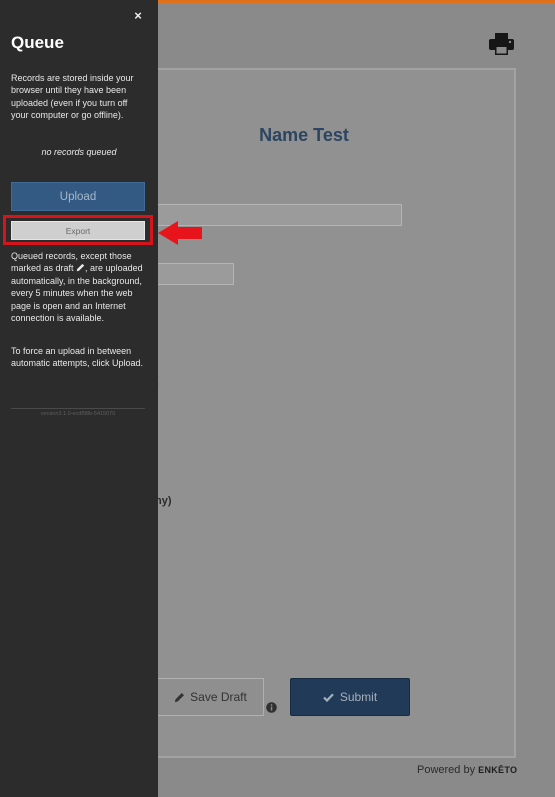  Describe the element at coordinates (358, 697) in the screenshot. I see `submit-label: Submit` at that location.